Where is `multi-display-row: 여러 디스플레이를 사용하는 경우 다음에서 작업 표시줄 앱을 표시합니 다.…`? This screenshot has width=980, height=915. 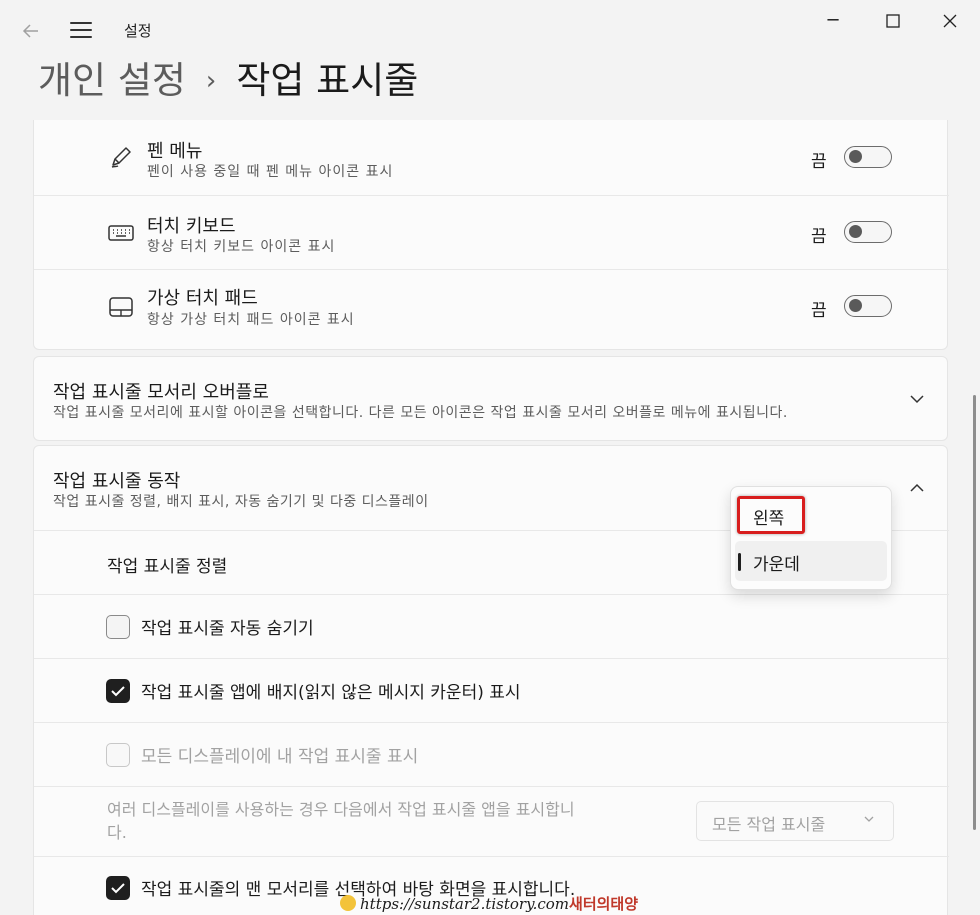
multi-display-row: 여러 디스플레이를 사용하는 경우 다음에서 작업 표시줄 앱을 표시합니 다.… is located at coordinates (491, 821).